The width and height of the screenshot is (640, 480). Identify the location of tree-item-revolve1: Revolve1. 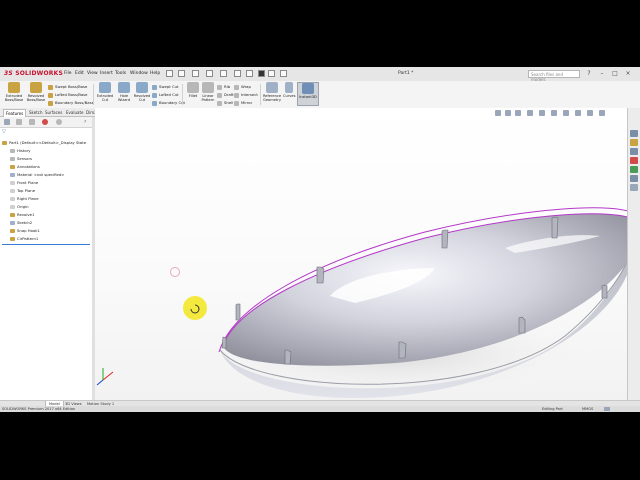
(22, 214).